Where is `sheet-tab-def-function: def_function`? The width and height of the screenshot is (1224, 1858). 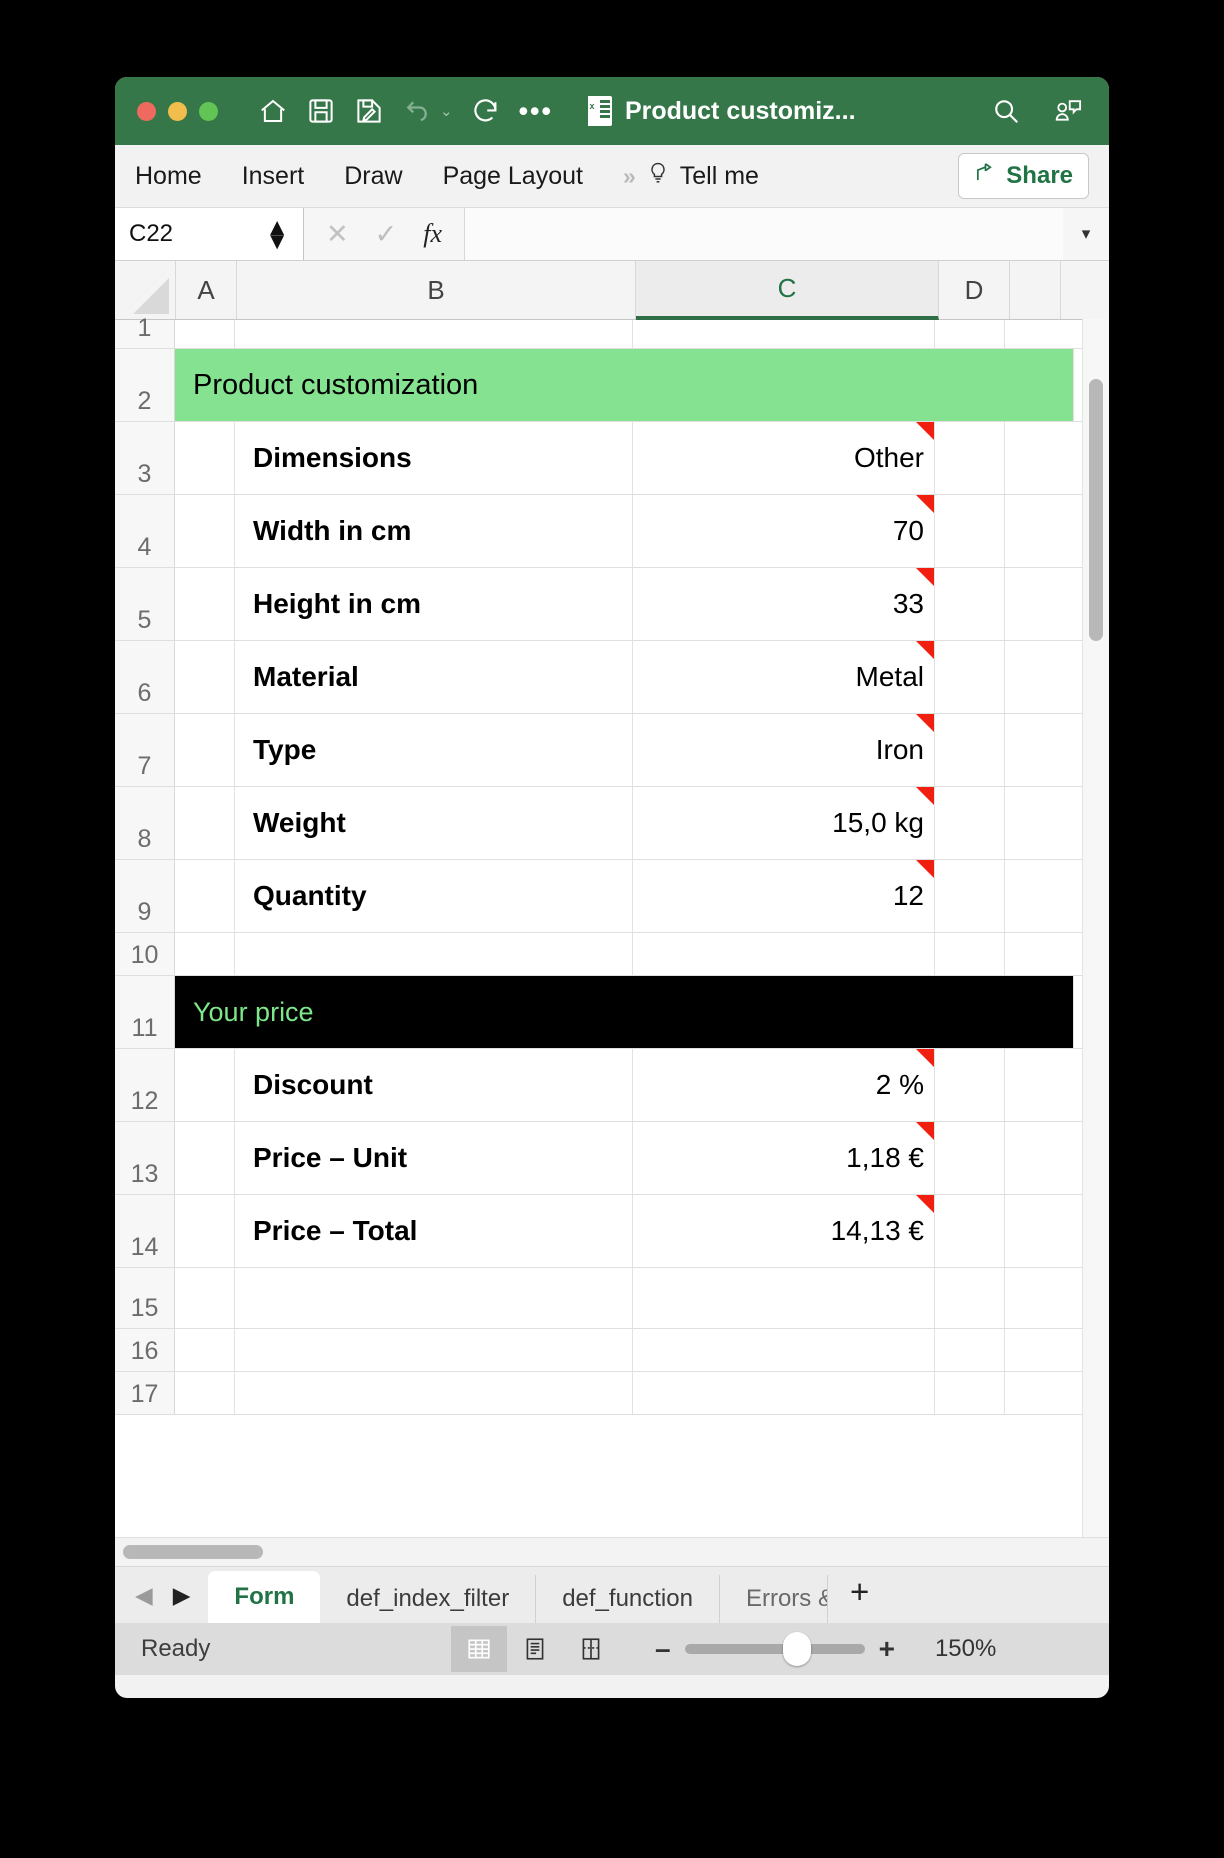
sheet-tab-def-function: def_function is located at coordinates (628, 1599).